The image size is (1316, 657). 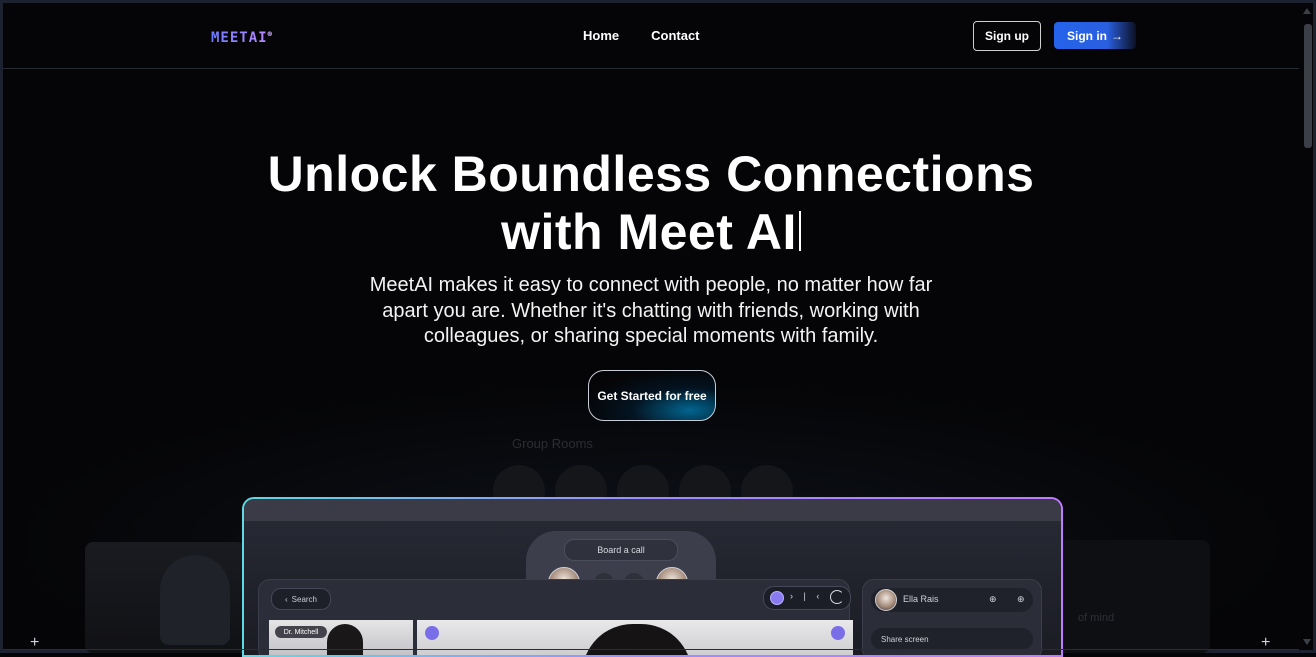 What do you see at coordinates (1087, 35) in the screenshot?
I see `sign-in-label: Sign in` at bounding box center [1087, 35].